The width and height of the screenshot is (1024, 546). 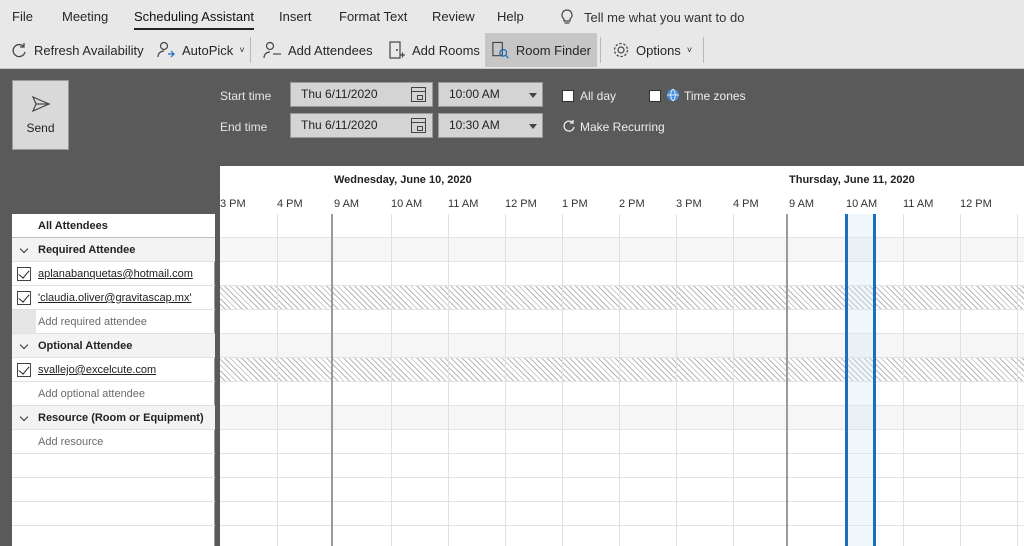 What do you see at coordinates (40, 115) in the screenshot?
I see `send-button: Send` at bounding box center [40, 115].